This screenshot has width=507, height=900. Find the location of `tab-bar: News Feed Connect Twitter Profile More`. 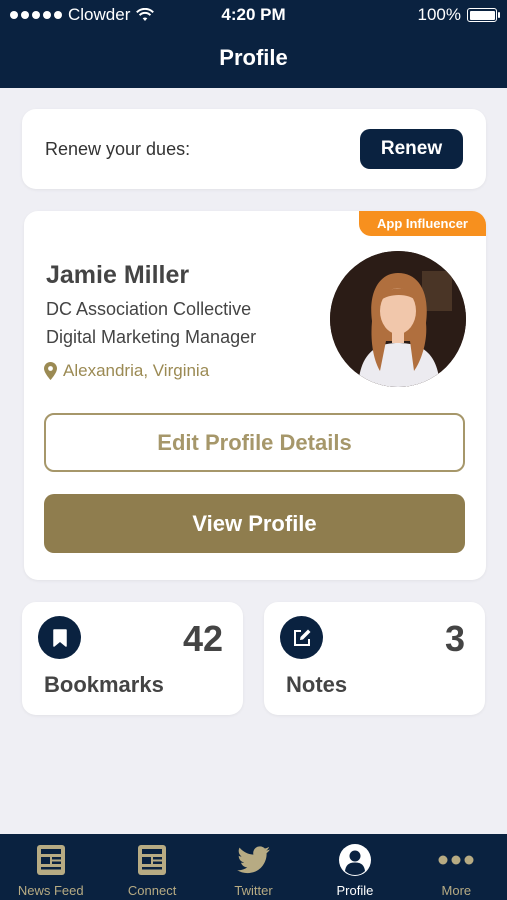

tab-bar: News Feed Connect Twitter Profile More is located at coordinates (253, 867).